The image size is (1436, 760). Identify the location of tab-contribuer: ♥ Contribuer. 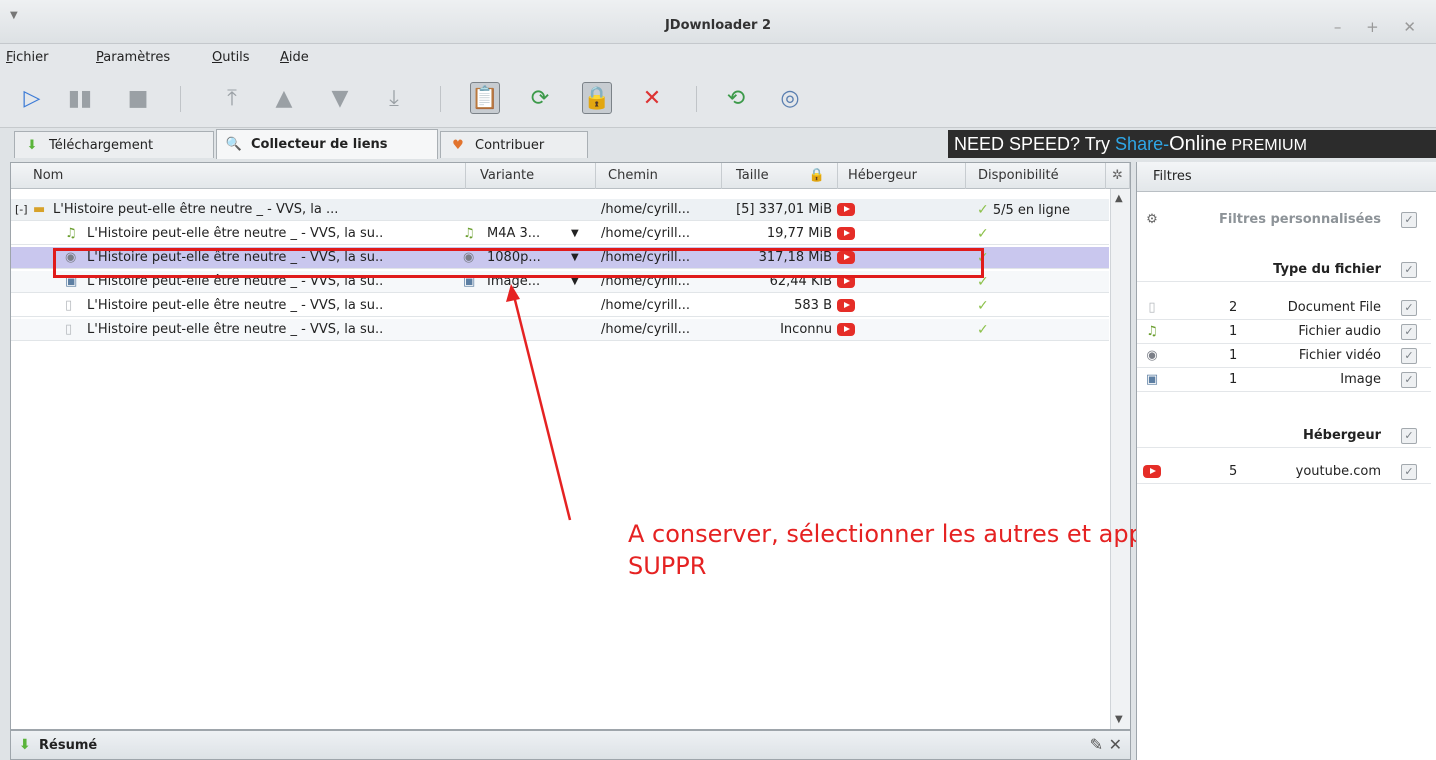
(514, 144).